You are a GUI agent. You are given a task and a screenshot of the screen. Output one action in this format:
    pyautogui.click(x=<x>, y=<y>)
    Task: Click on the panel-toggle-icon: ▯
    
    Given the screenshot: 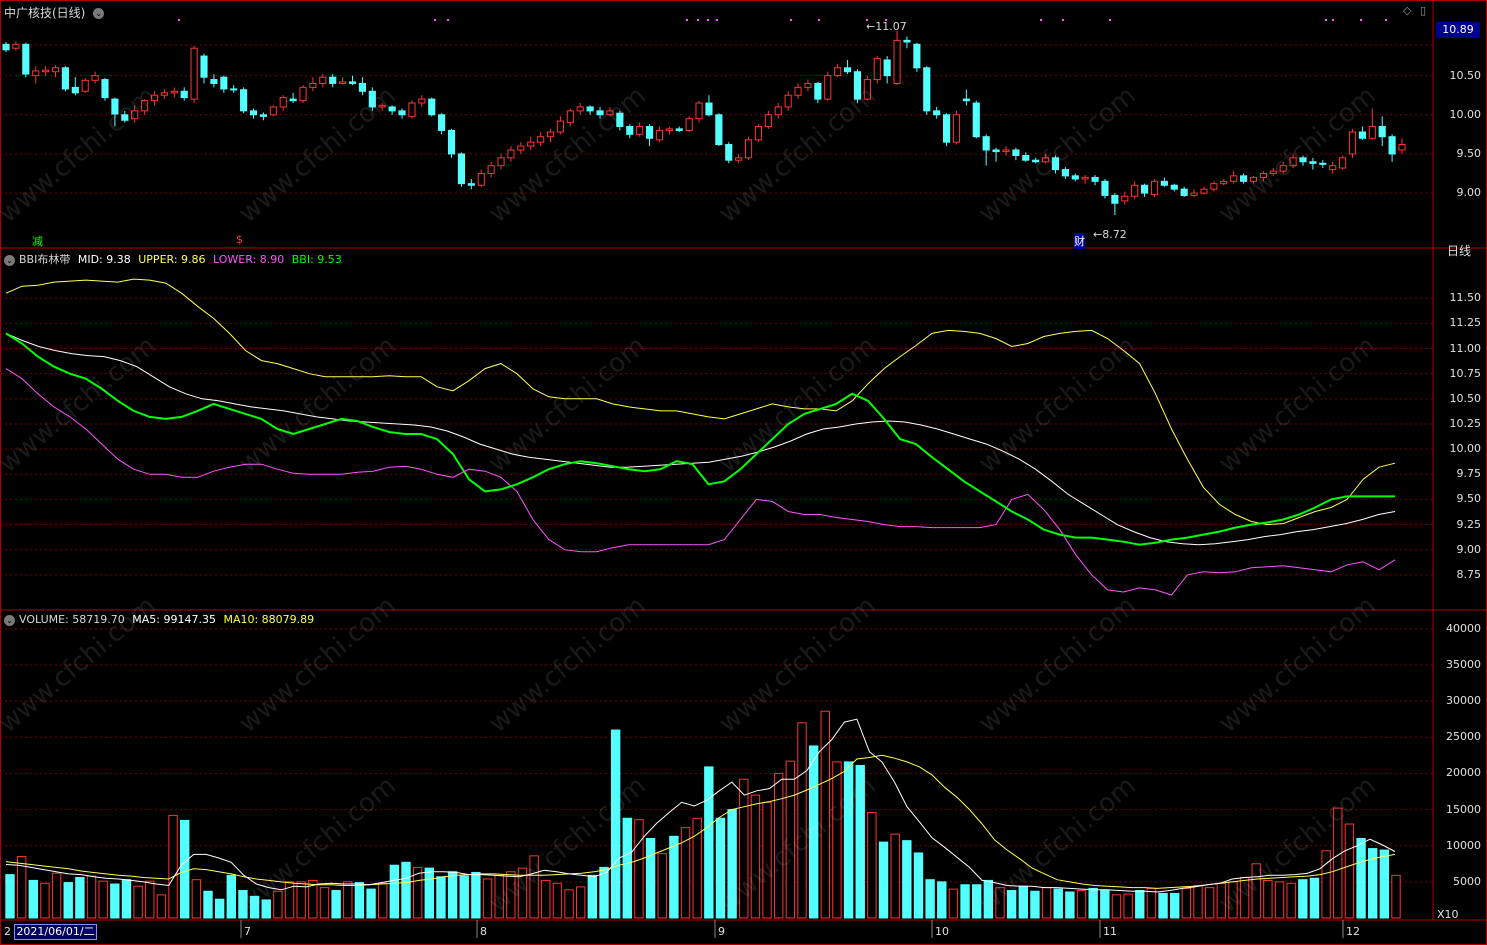 What is the action you would take?
    pyautogui.click(x=1423, y=10)
    